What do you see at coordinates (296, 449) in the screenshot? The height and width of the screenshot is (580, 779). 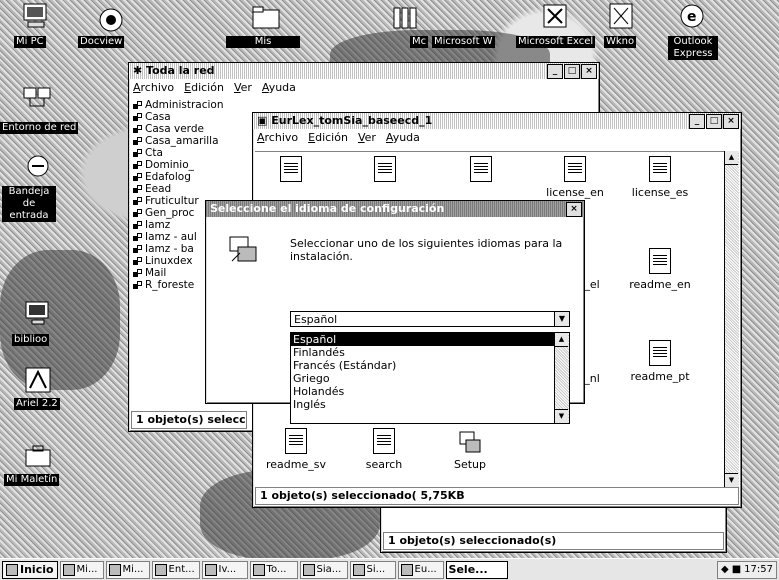 I see `file-item: readme_sv` at bounding box center [296, 449].